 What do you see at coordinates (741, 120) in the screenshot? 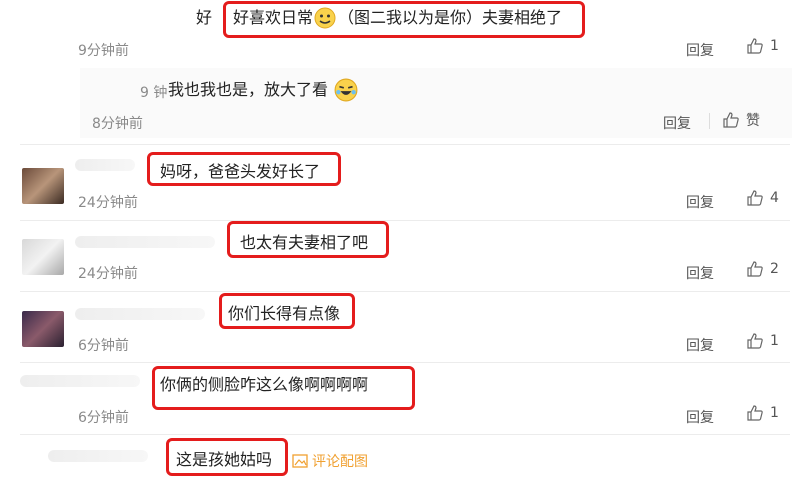
I see `like-button: 赞` at bounding box center [741, 120].